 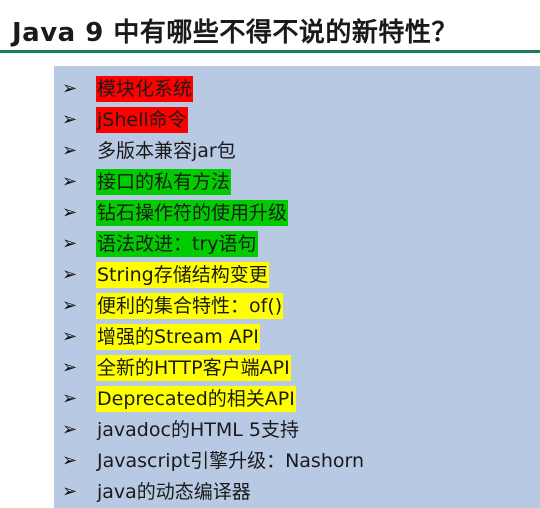 I want to click on list-item: ➢ 模块化系统, so click(x=213, y=88).